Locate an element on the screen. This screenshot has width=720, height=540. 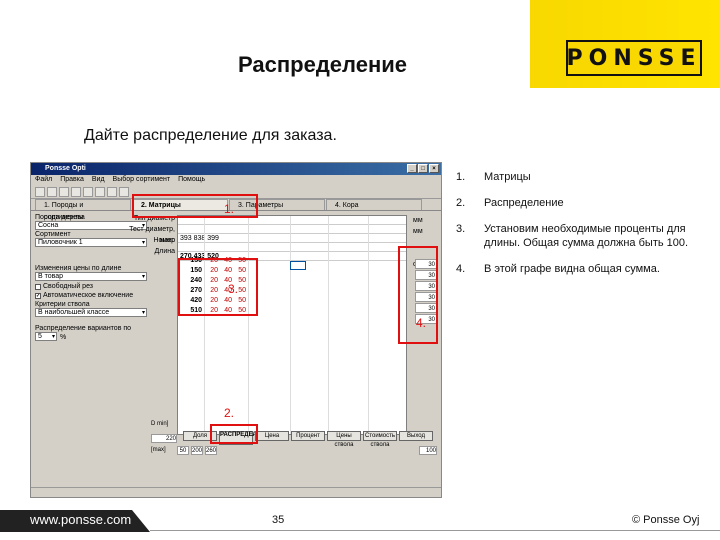
paste-icon is located at coordinates (112, 192).